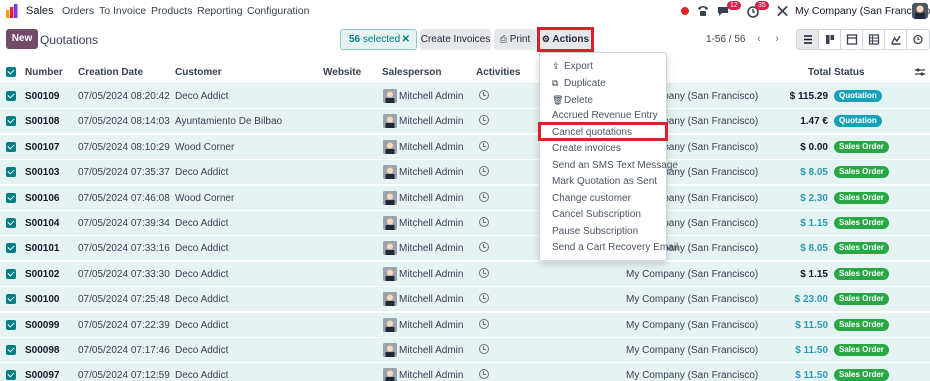 This screenshot has height=381, width=930. What do you see at coordinates (110, 72) in the screenshot?
I see `column-creation-date: Creation Date` at bounding box center [110, 72].